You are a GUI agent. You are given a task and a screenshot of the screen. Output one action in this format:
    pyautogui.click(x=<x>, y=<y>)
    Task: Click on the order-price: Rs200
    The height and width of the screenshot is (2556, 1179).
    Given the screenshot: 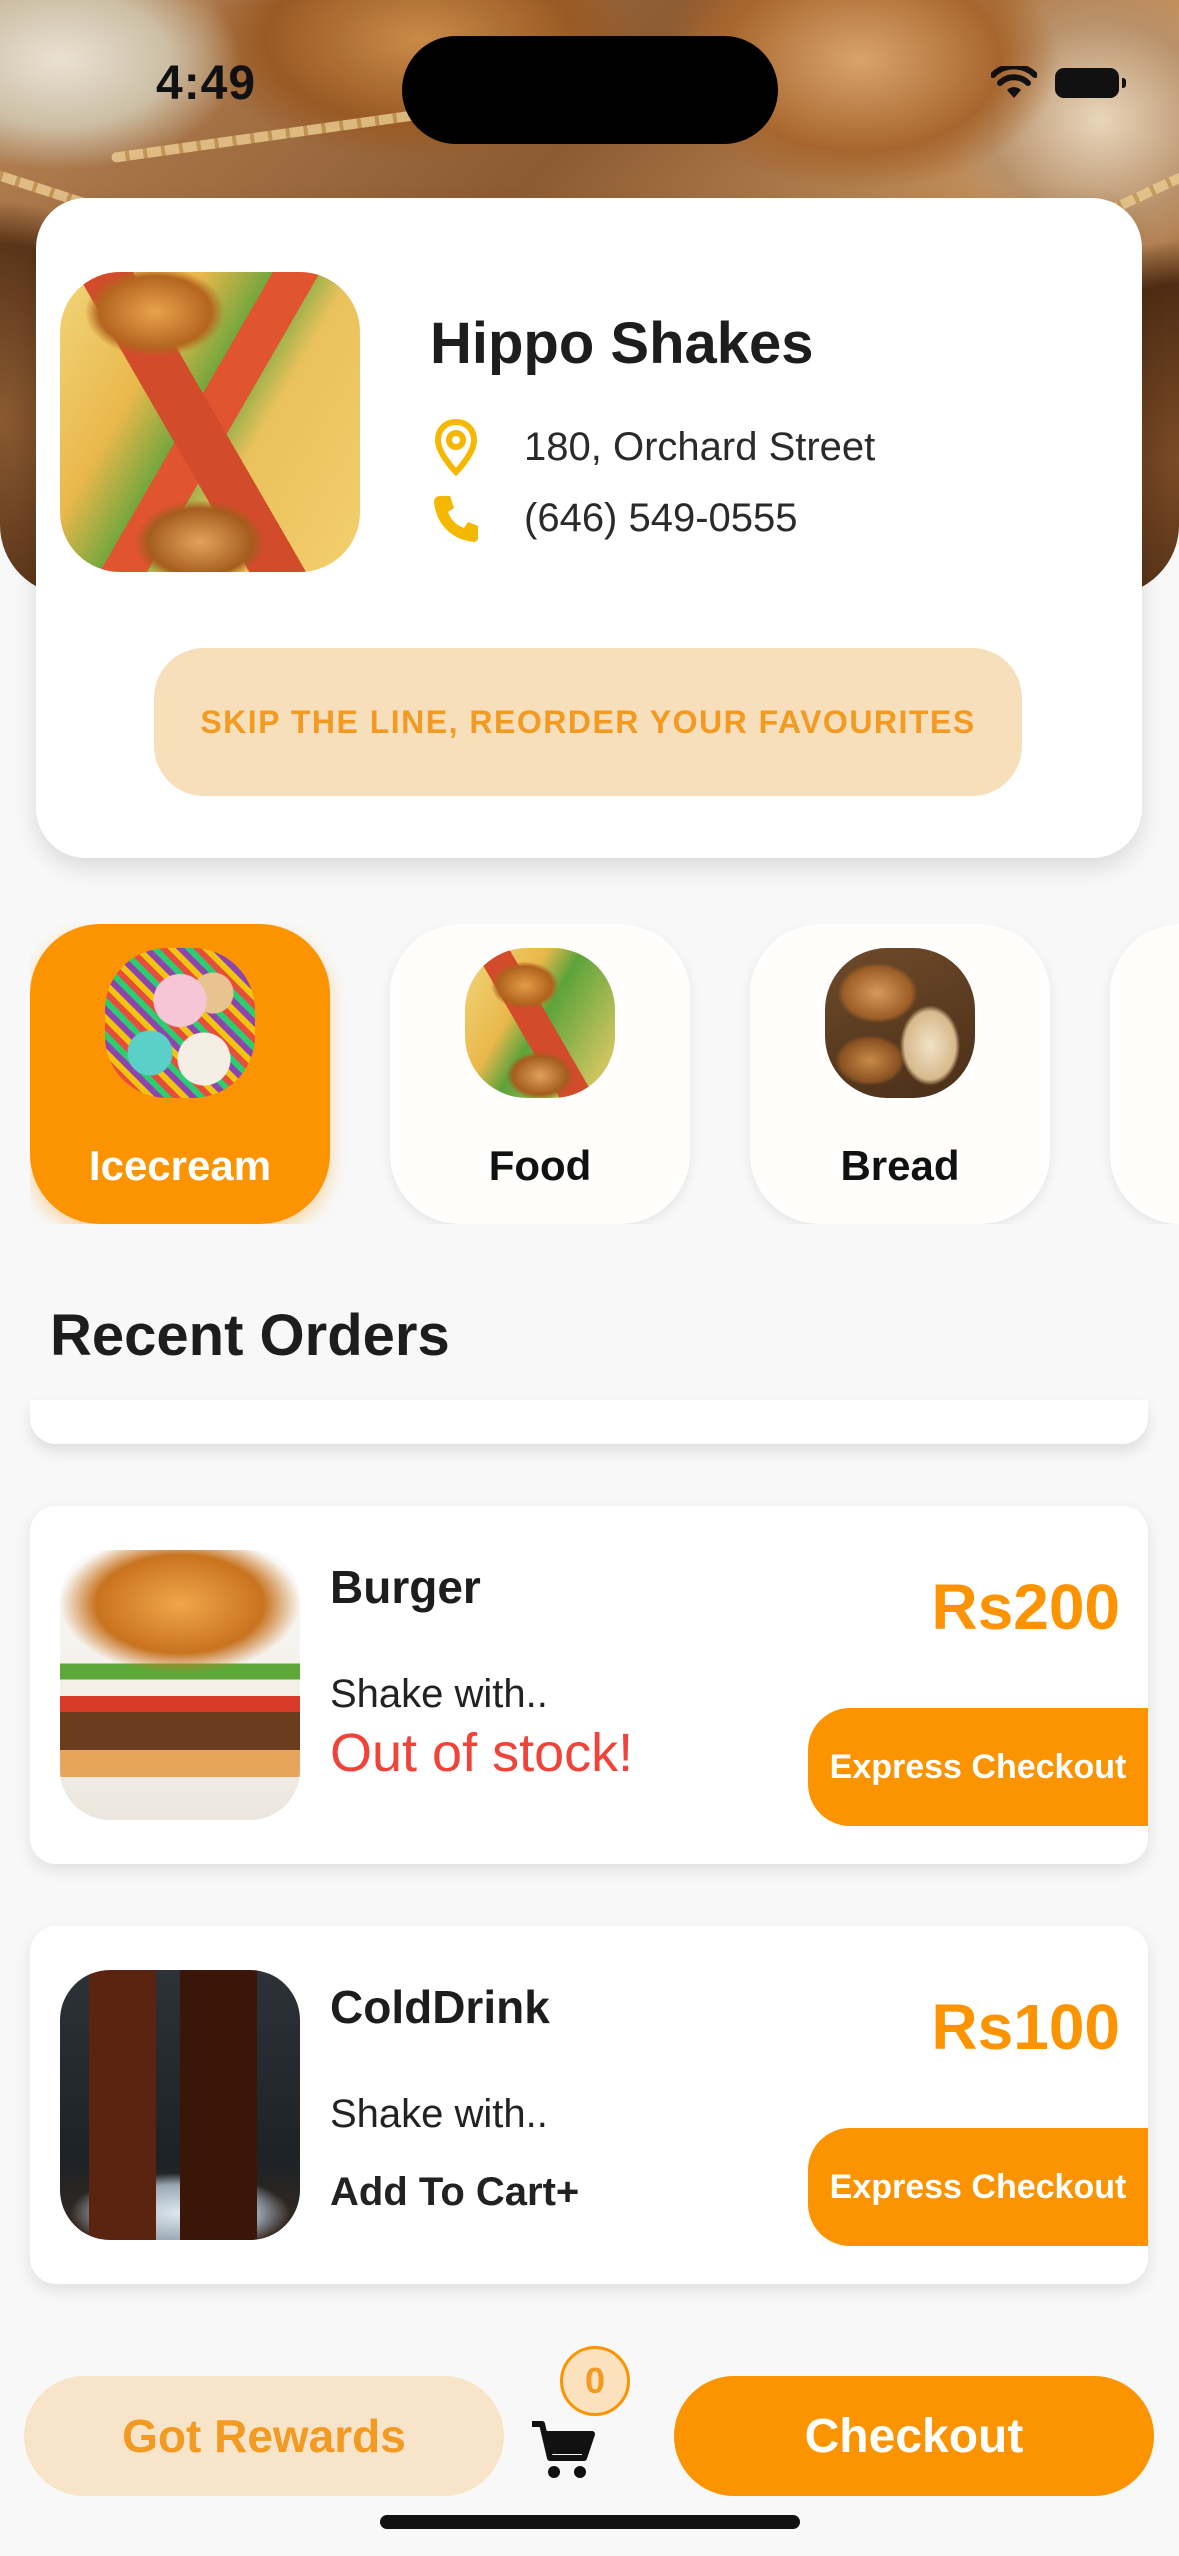 What is the action you would take?
    pyautogui.click(x=1025, y=1607)
    